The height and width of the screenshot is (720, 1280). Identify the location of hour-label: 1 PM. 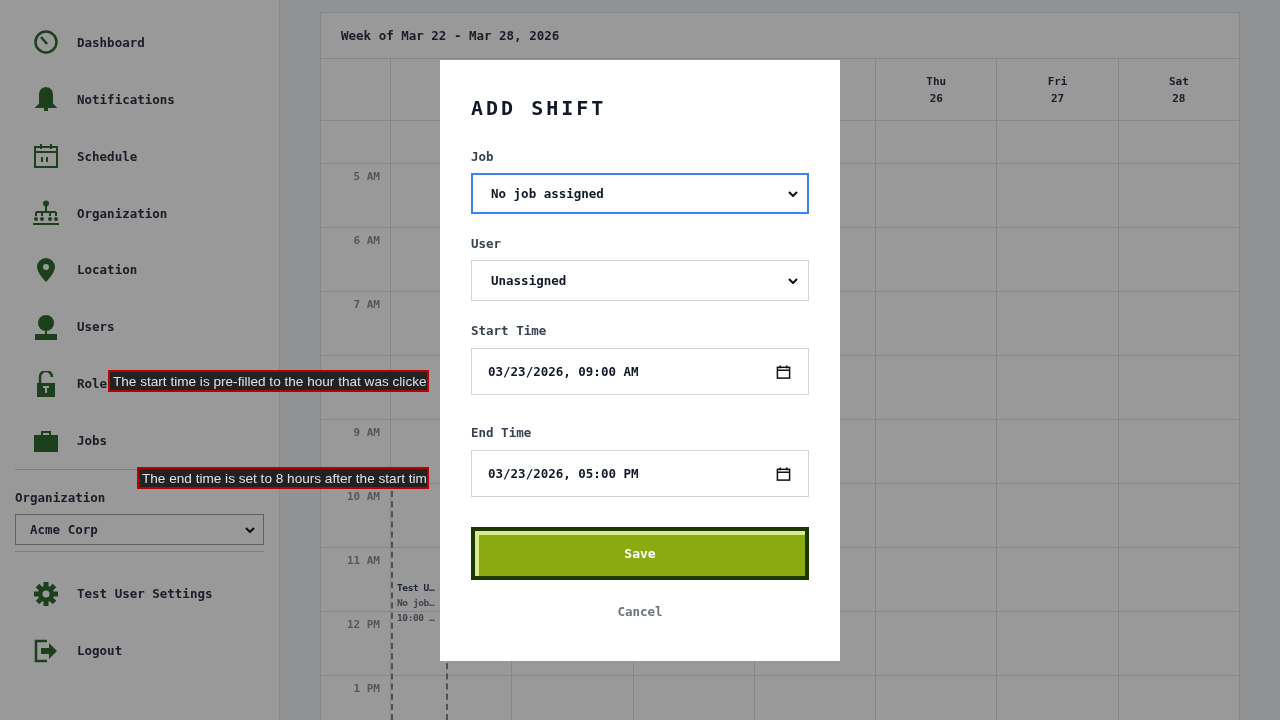
(366, 688).